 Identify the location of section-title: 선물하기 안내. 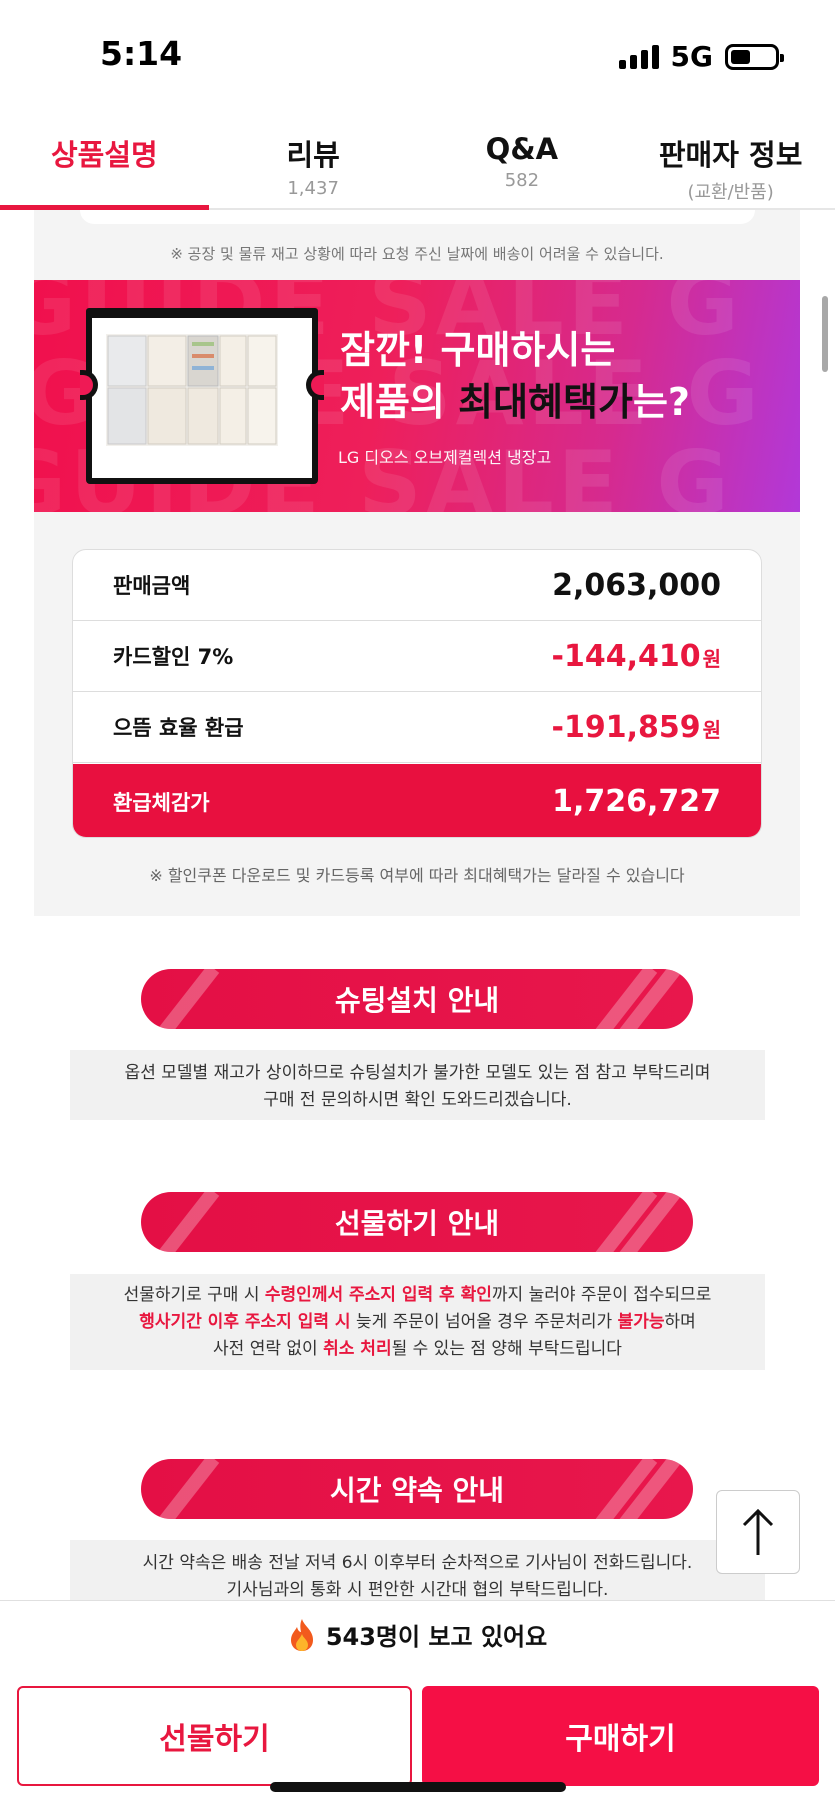
(417, 1223).